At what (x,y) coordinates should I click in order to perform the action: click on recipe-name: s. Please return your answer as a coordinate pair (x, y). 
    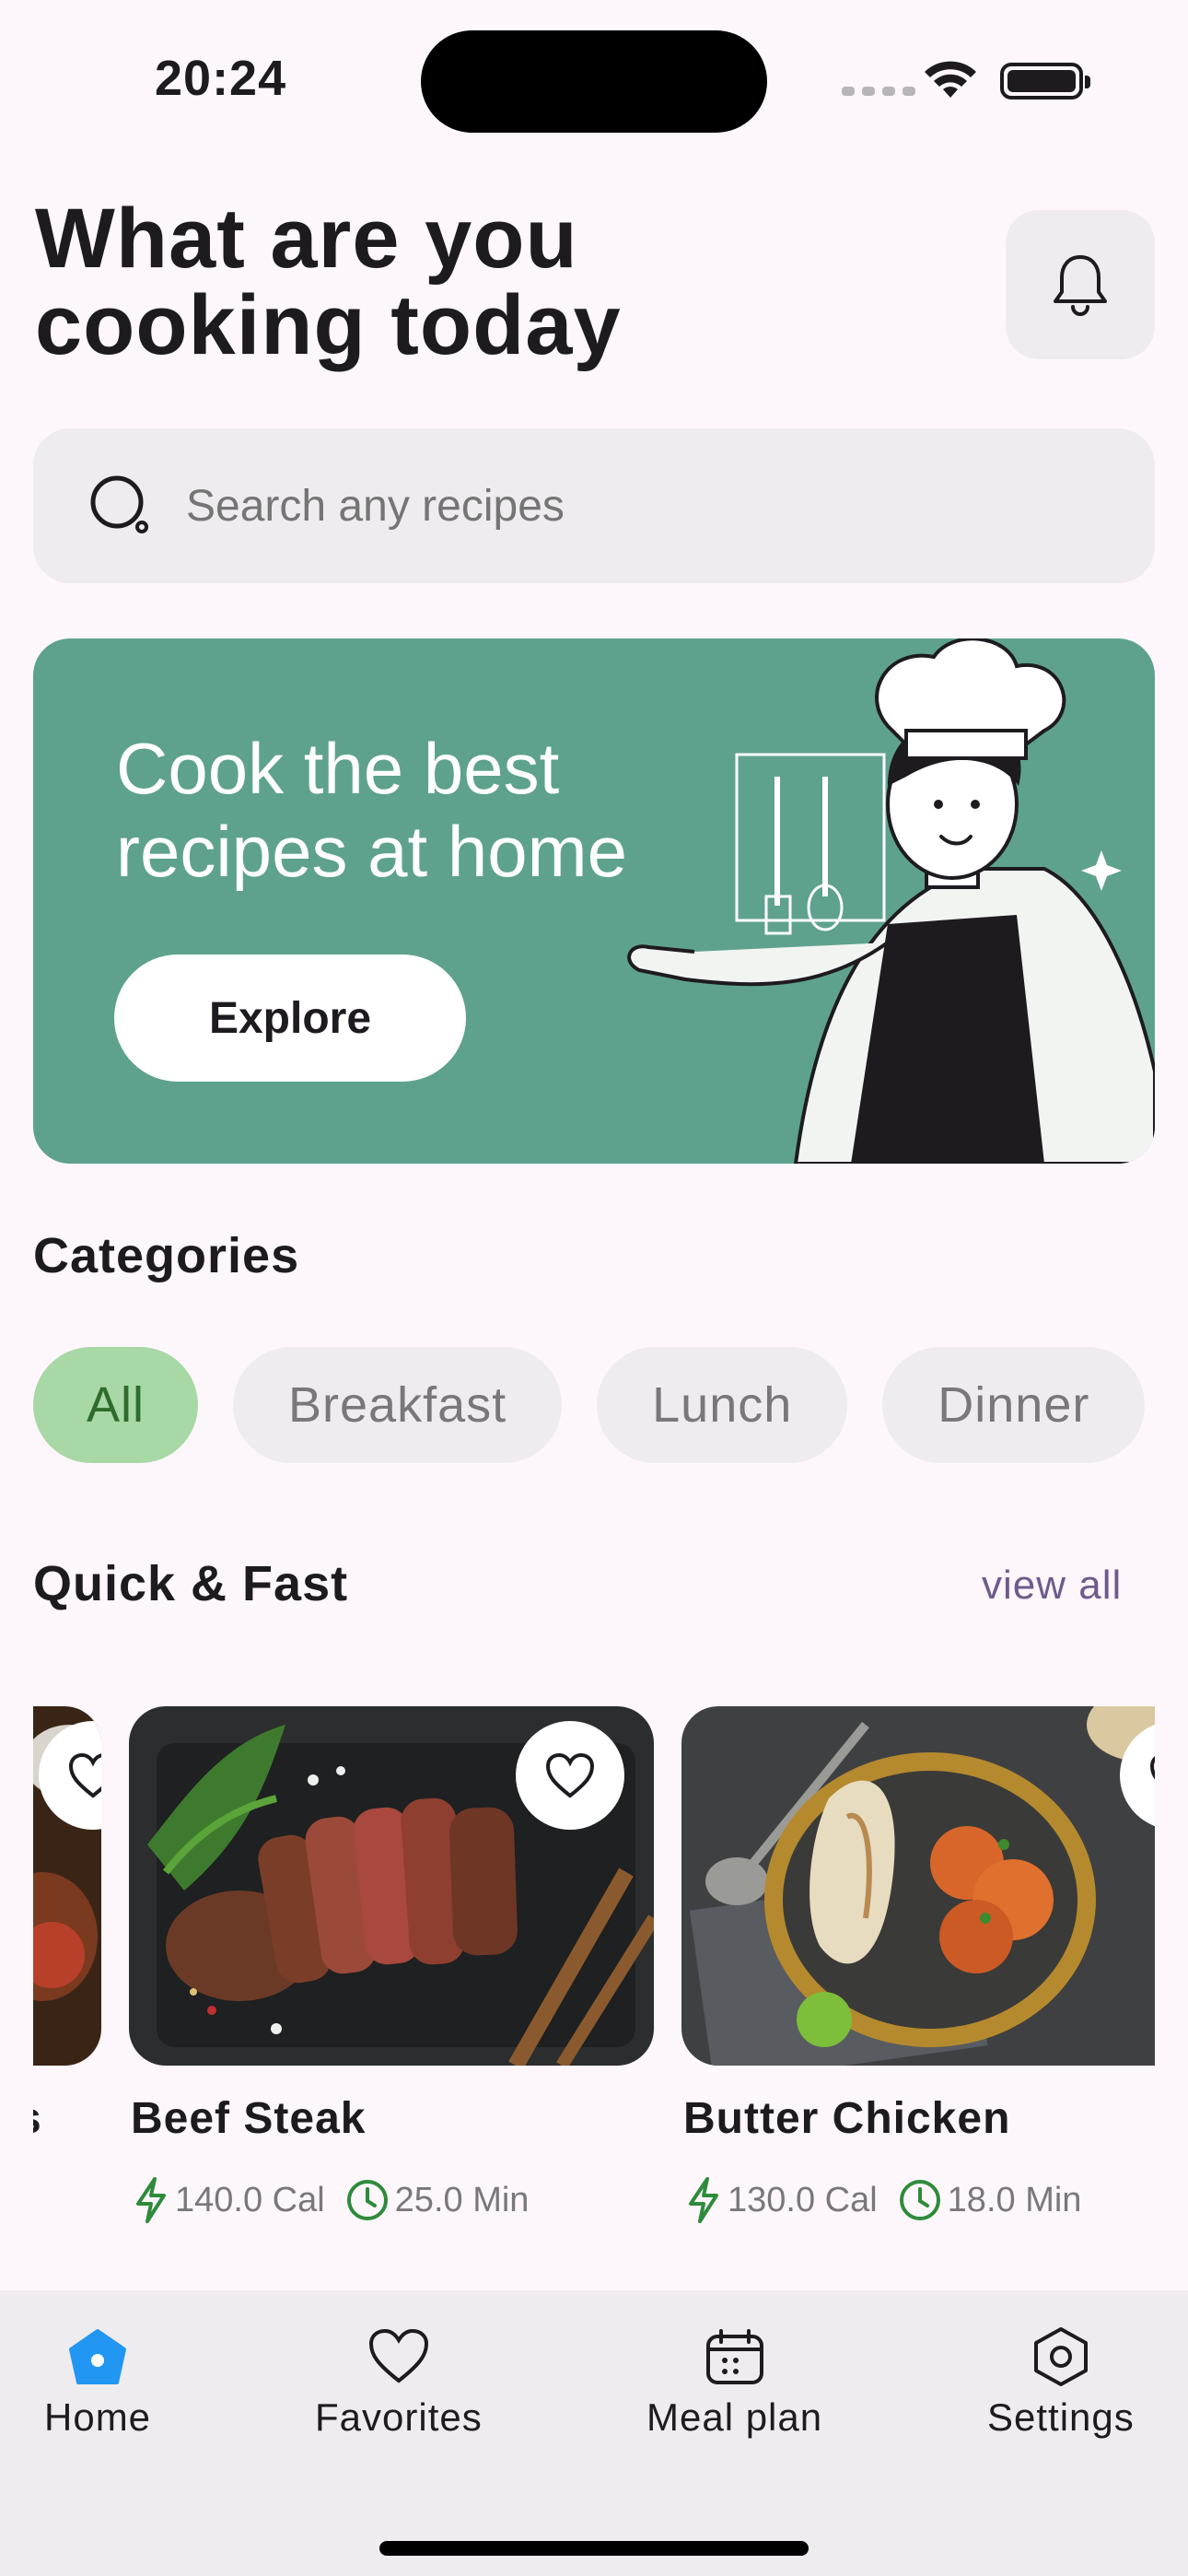
    Looking at the image, I should click on (37, 2118).